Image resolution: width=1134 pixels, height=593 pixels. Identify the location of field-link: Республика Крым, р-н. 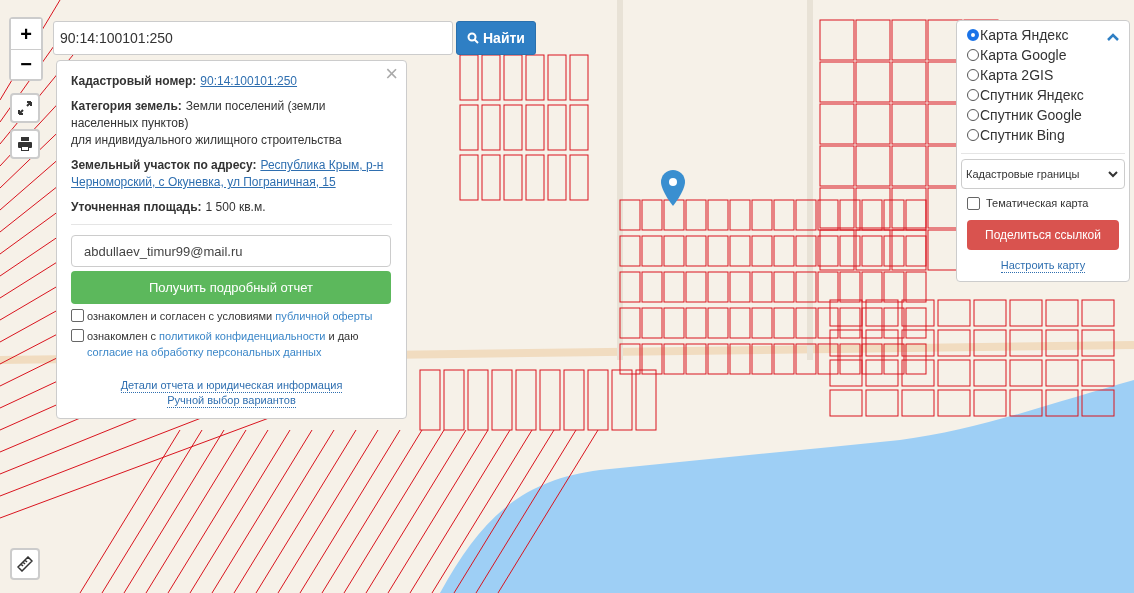
(322, 165).